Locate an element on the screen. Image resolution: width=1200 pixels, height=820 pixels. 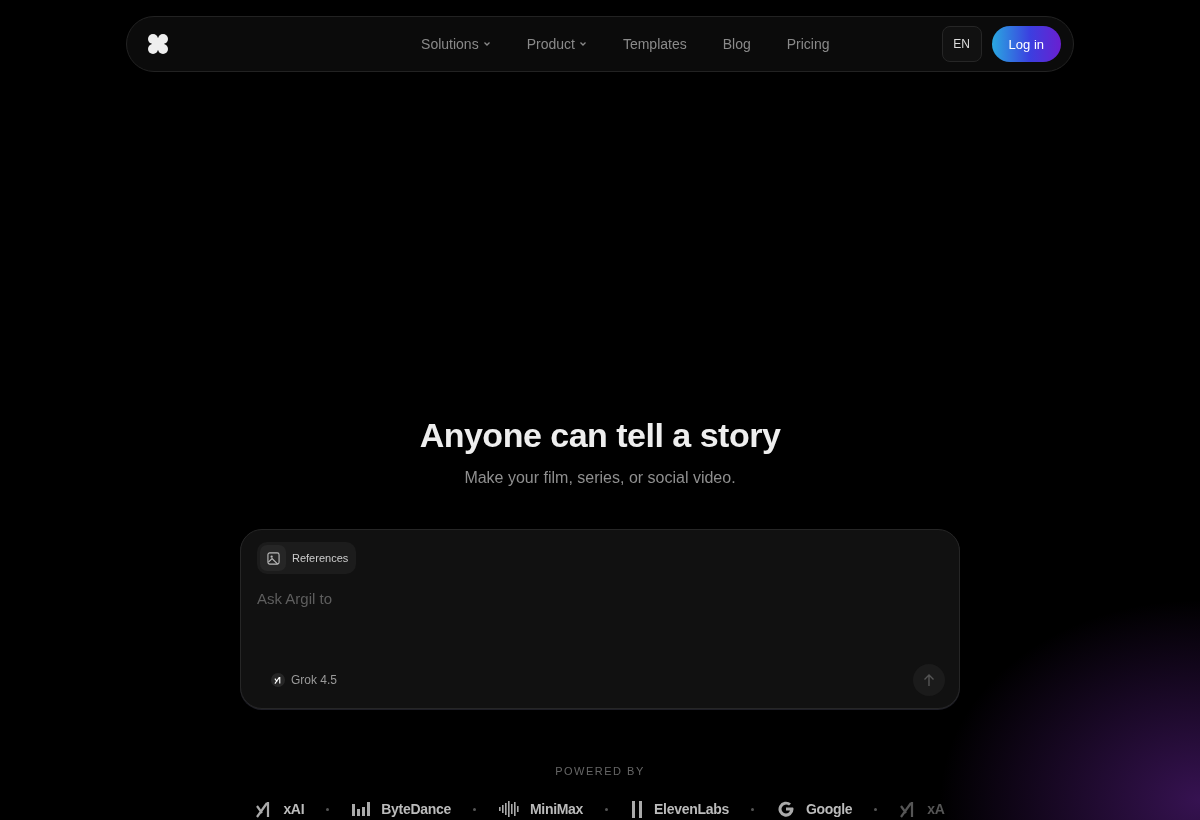
nav-link: Templates is located at coordinates (654, 44).